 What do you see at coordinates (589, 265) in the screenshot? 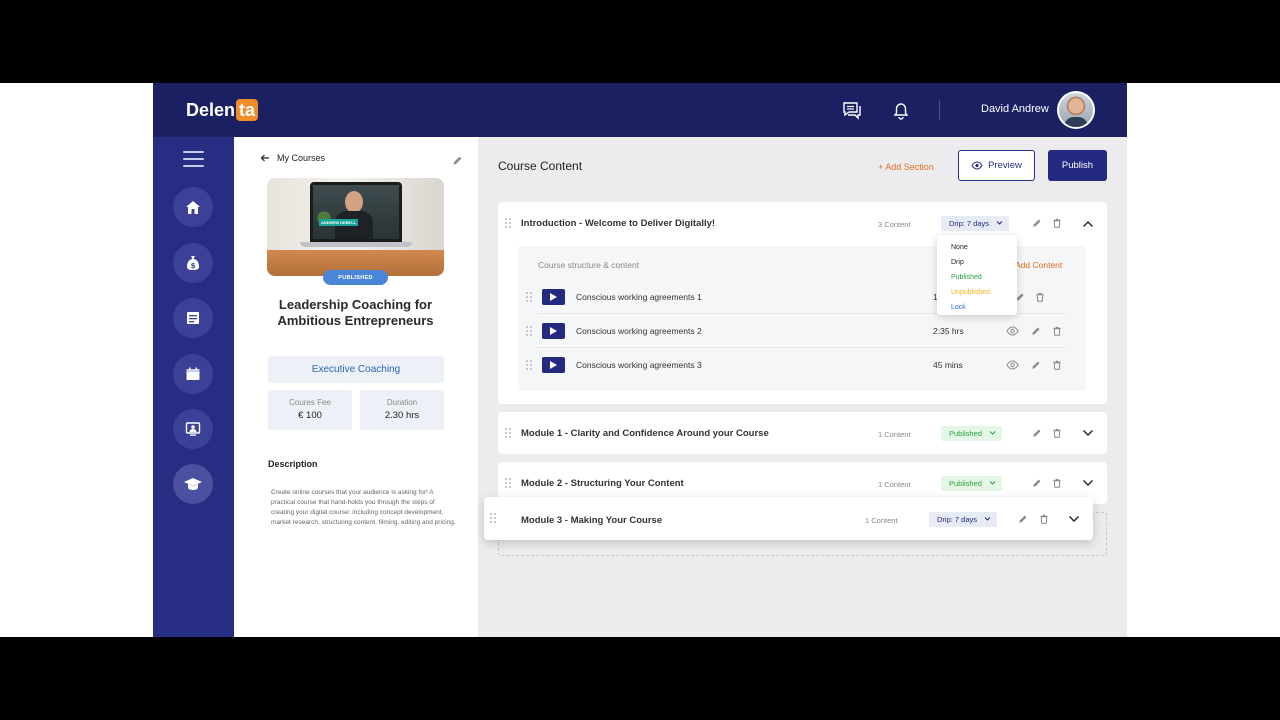
I see `structure-title: Course structure & content` at bounding box center [589, 265].